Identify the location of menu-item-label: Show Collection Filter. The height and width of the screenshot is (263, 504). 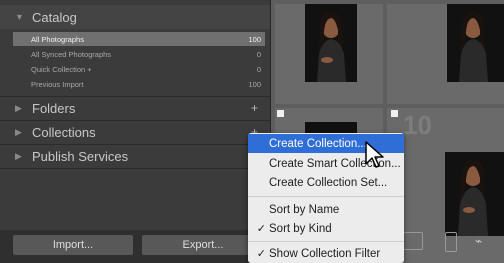
(325, 253).